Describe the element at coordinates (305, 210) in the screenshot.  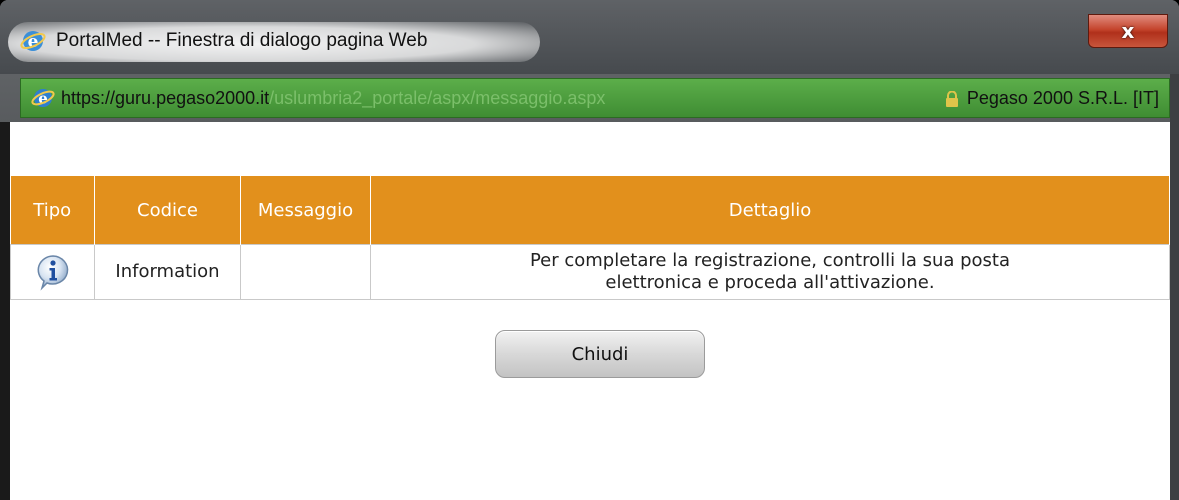
I see `header-messaggio: Messaggio` at that location.